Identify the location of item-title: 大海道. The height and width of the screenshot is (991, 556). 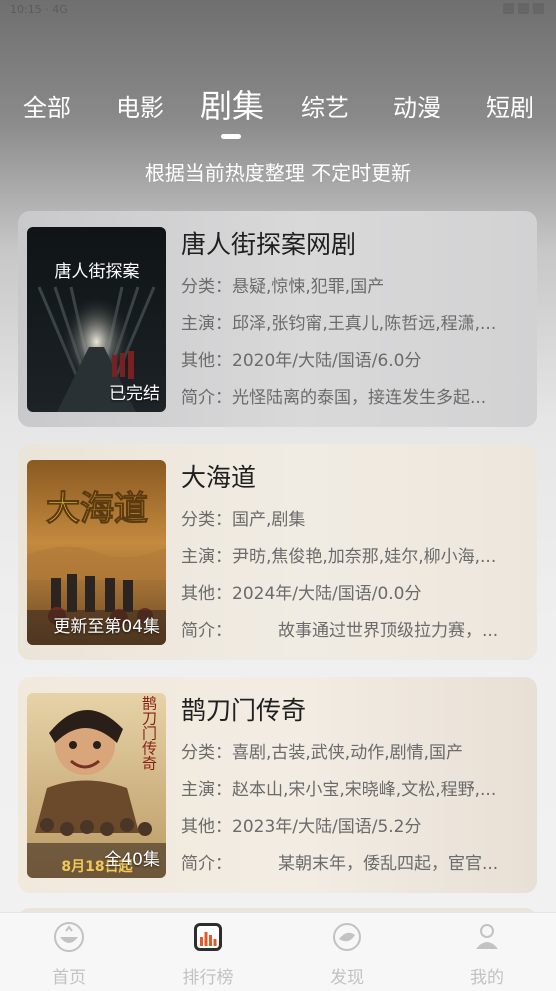
(219, 477).